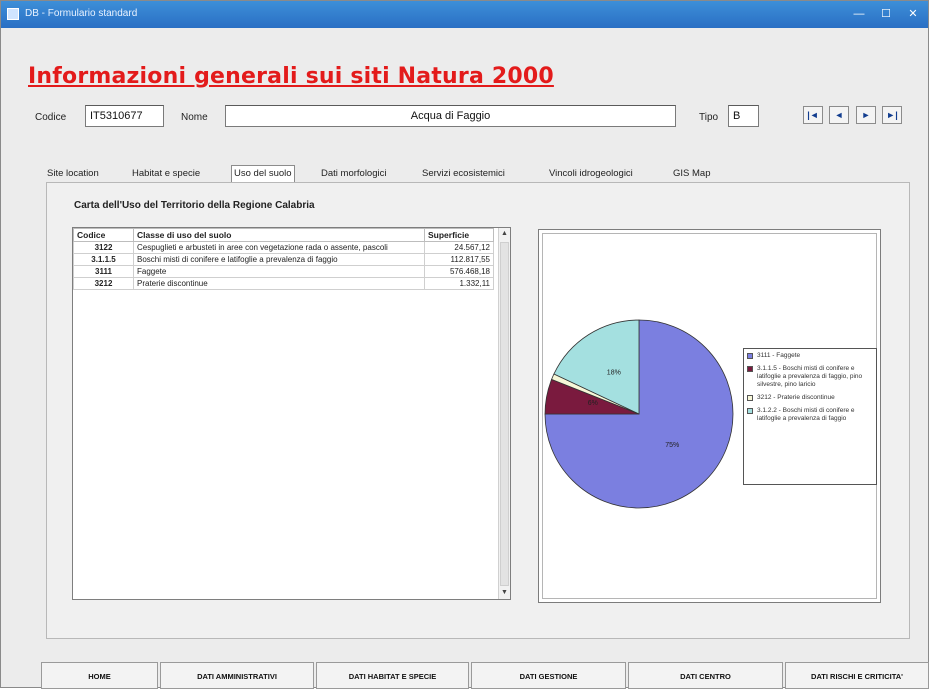 The height and width of the screenshot is (689, 929). I want to click on column-header-superficie: Superficie, so click(459, 235).